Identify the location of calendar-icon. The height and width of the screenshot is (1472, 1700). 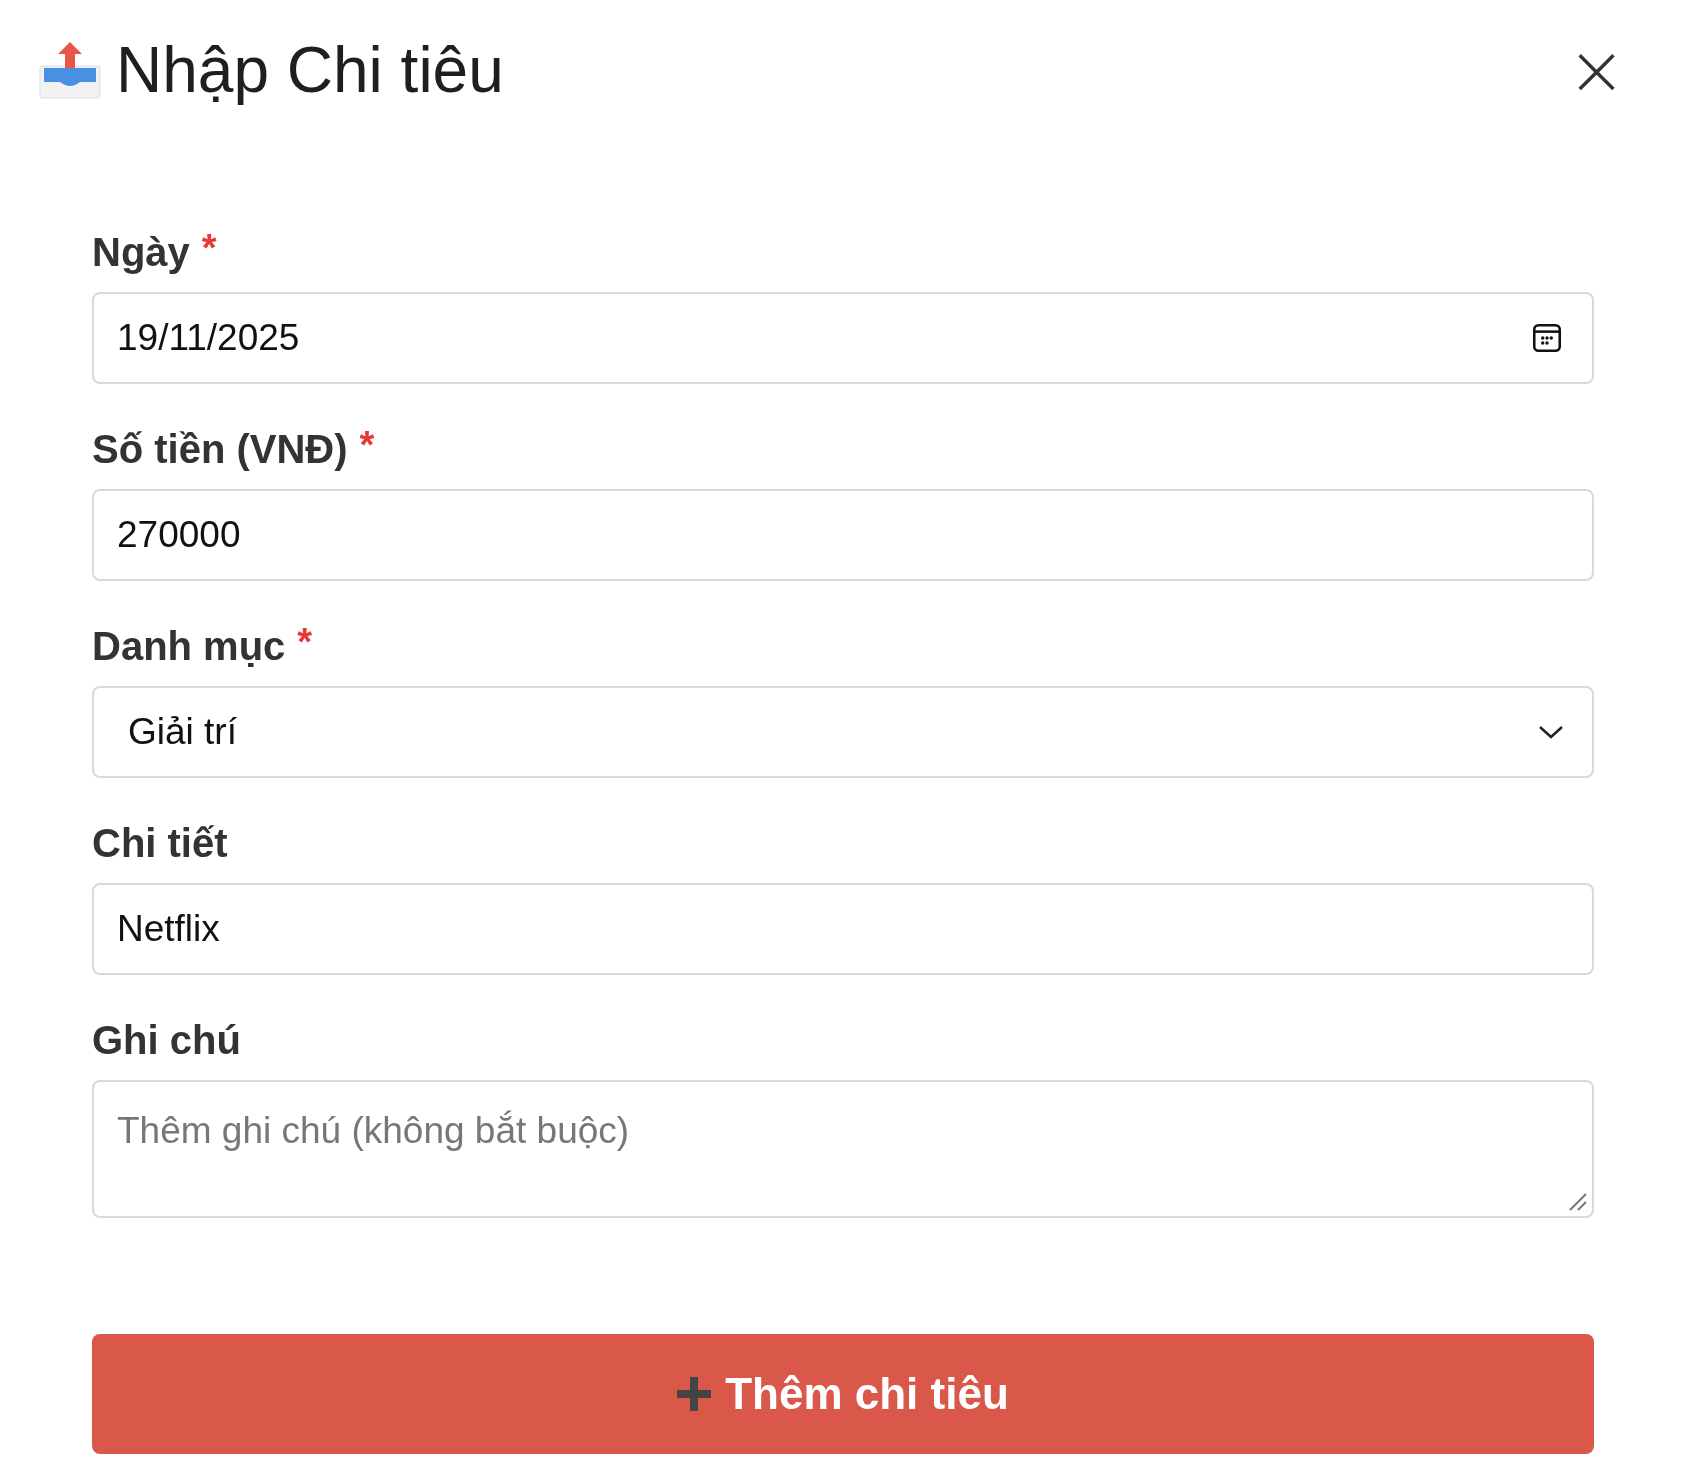
(1547, 338).